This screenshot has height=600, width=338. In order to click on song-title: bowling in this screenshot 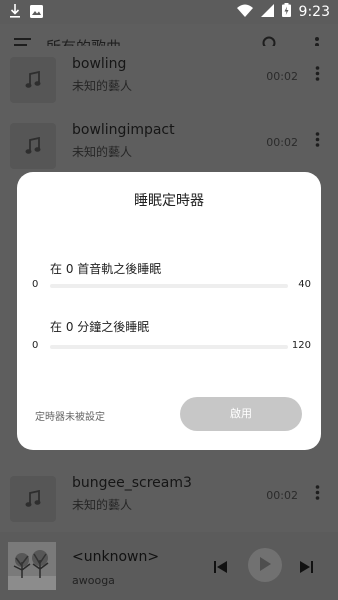, I will do `click(99, 64)`.